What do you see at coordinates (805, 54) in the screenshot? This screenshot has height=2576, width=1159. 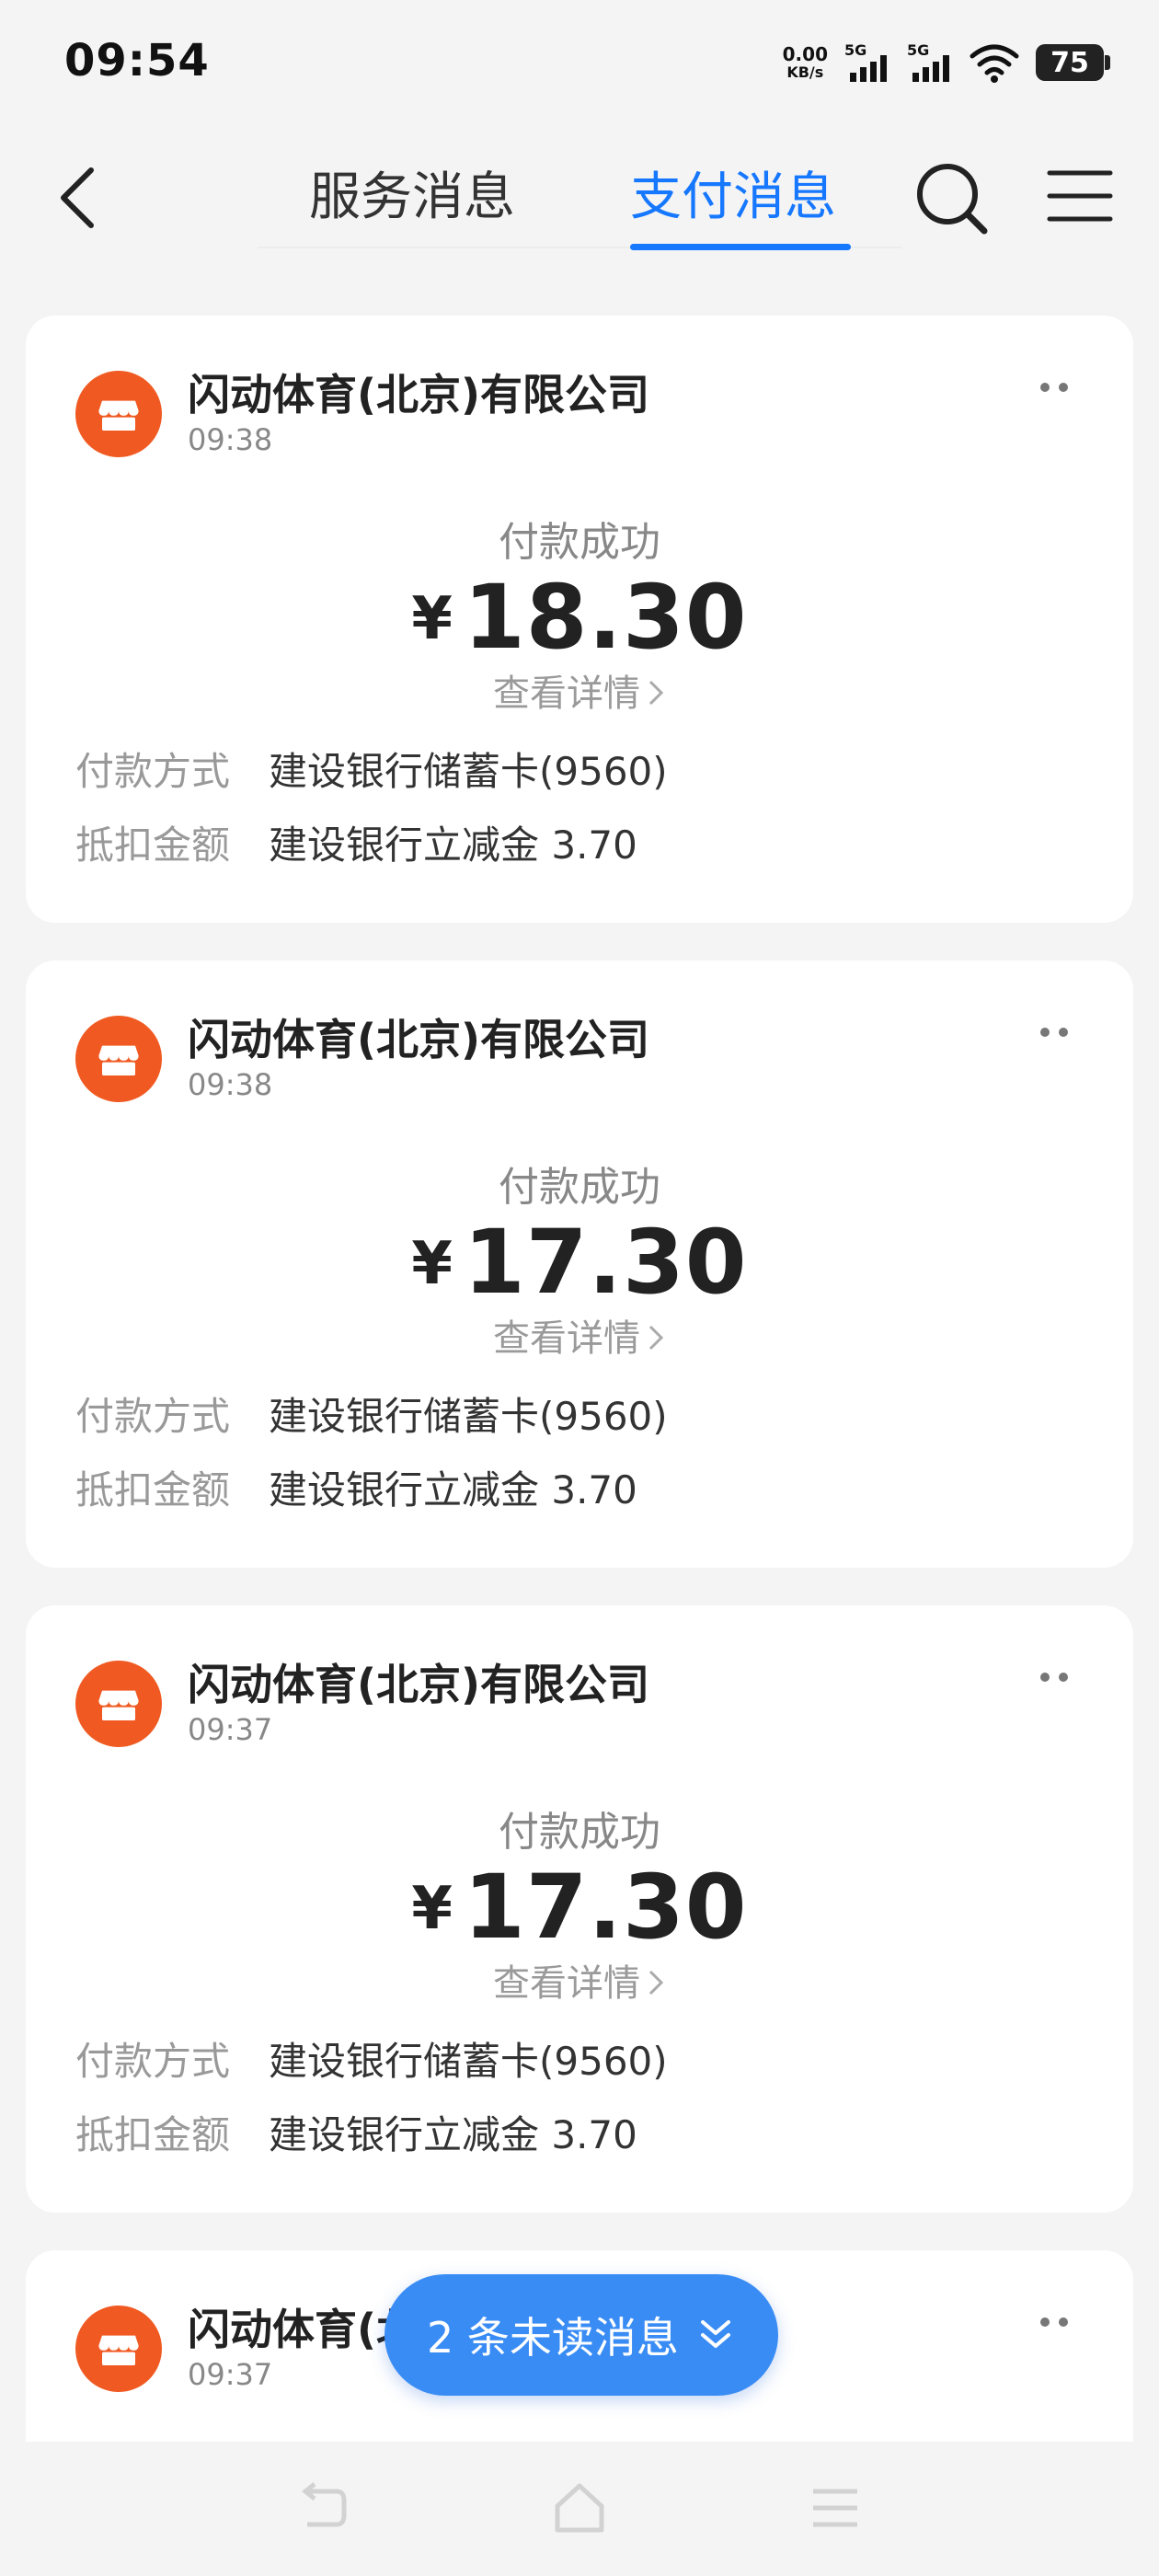 I see `network-speed-value: 0.00` at bounding box center [805, 54].